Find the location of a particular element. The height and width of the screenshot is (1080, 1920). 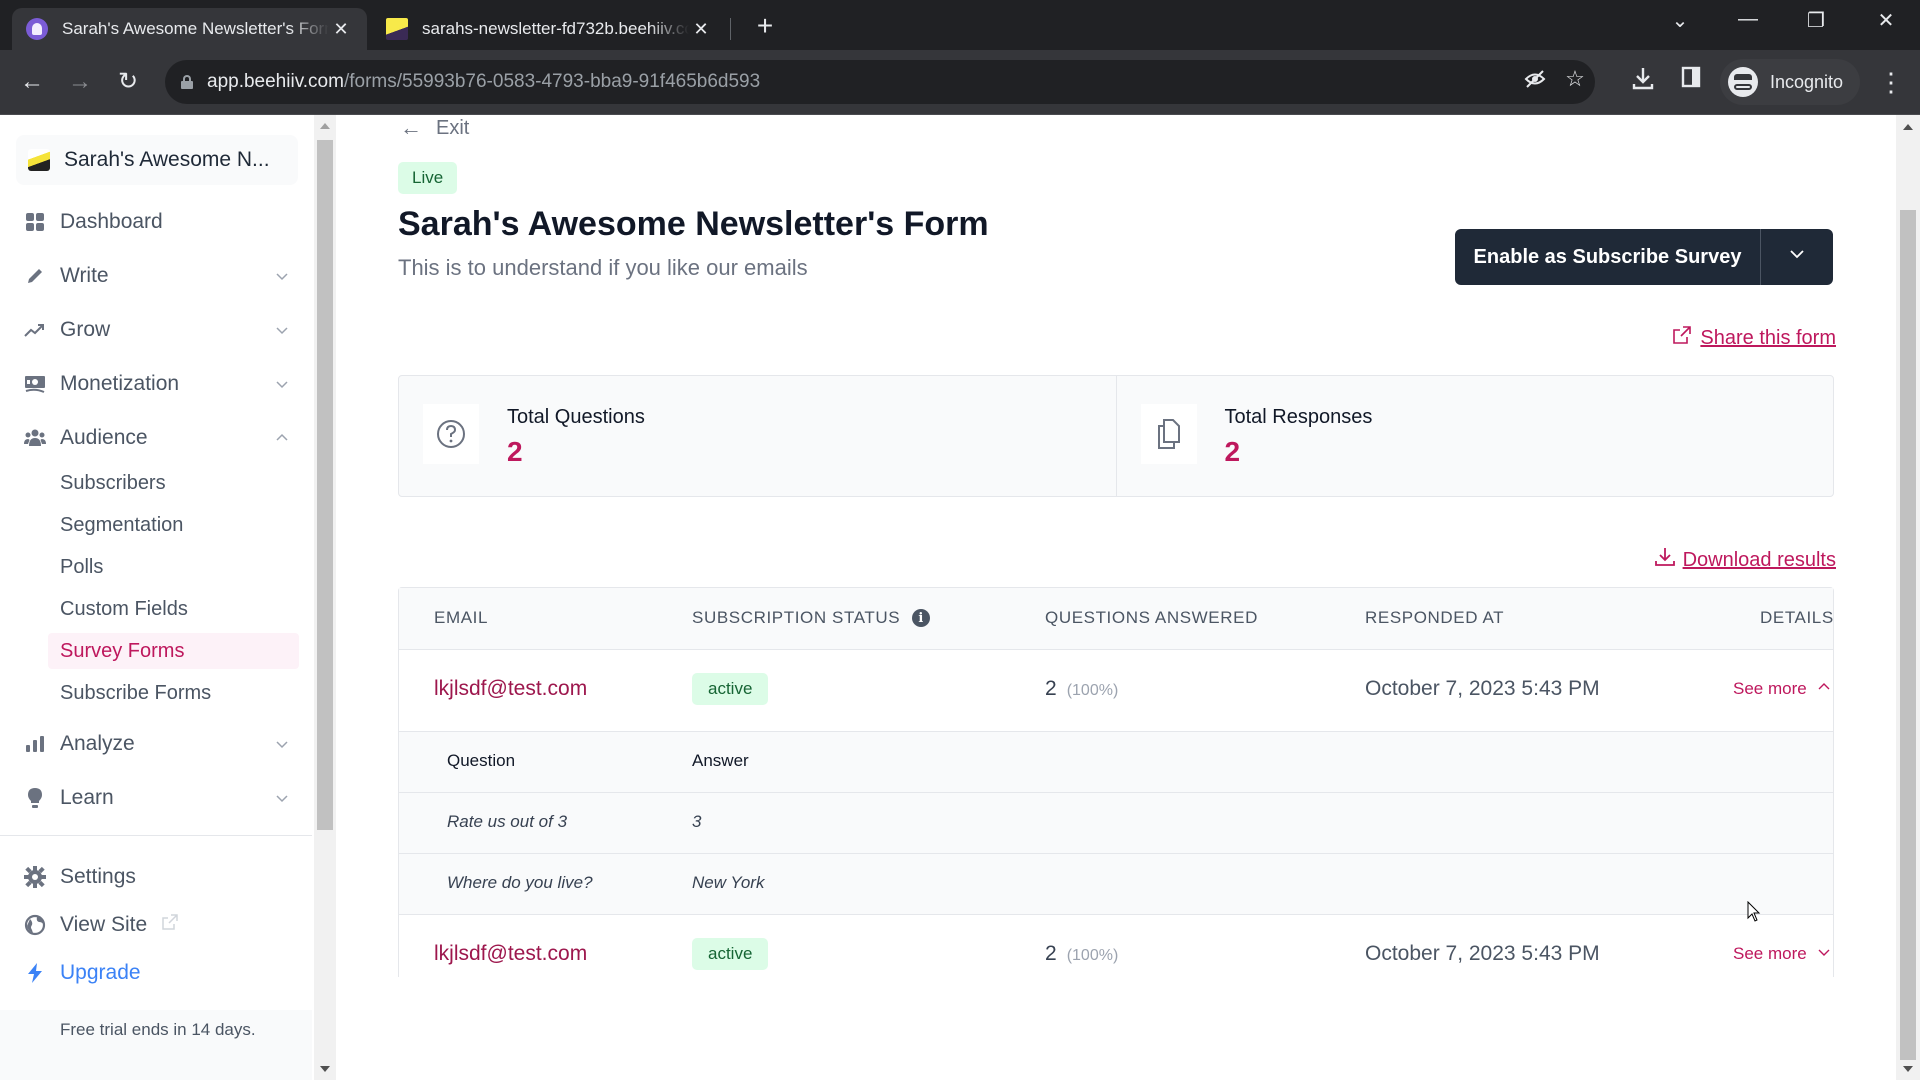

restore-icon: ❐ is located at coordinates (1816, 20).